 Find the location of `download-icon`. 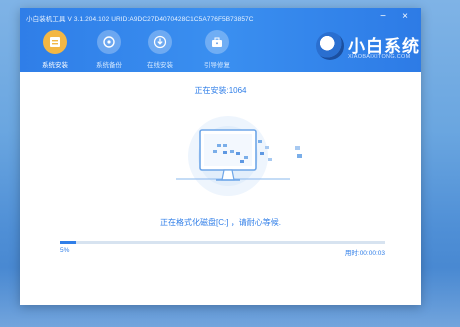

download-icon is located at coordinates (160, 42).